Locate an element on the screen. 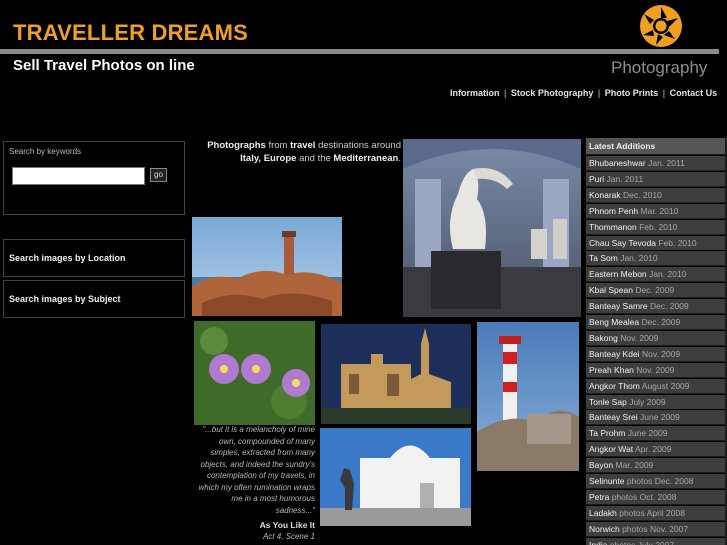  latest-item: Banteay Samre Dec. 2009 is located at coordinates (655, 306).